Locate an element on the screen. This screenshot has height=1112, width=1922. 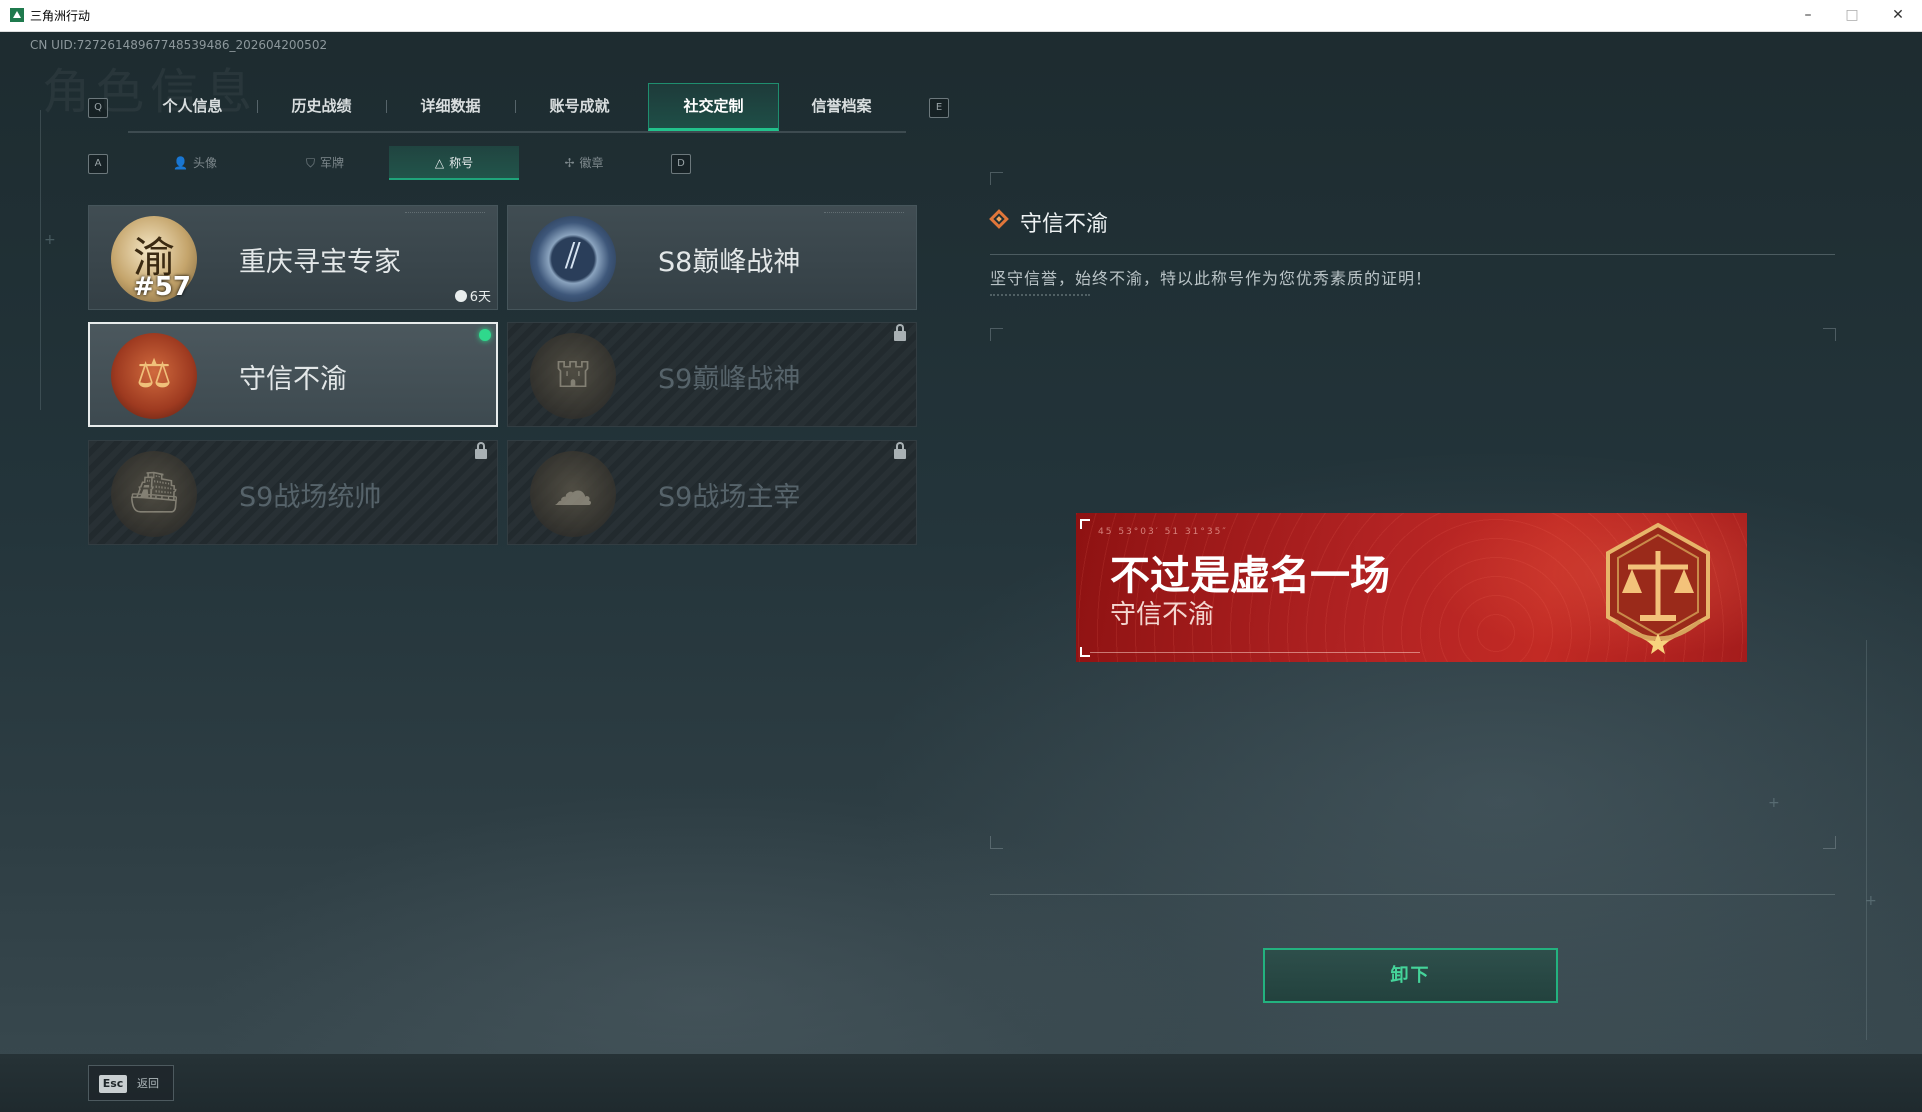
title-label: 守信不渝 is located at coordinates (293, 379).